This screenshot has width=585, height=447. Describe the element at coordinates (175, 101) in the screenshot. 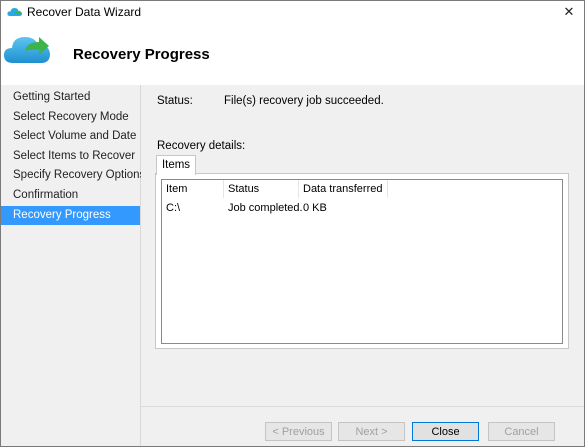

I see `status-label: Status:` at that location.